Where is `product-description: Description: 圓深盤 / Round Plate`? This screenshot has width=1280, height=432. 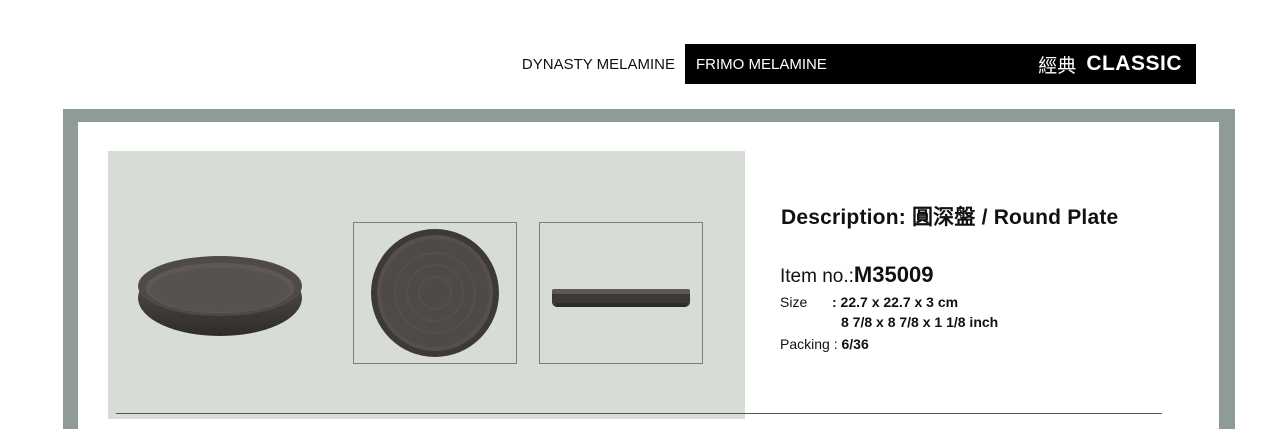 product-description: Description: 圓深盤 / Round Plate is located at coordinates (949, 216).